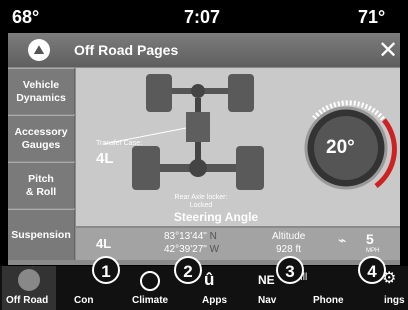 The height and width of the screenshot is (310, 408). Describe the element at coordinates (216, 217) in the screenshot. I see `steering-angle-label: Steering Angle` at that location.